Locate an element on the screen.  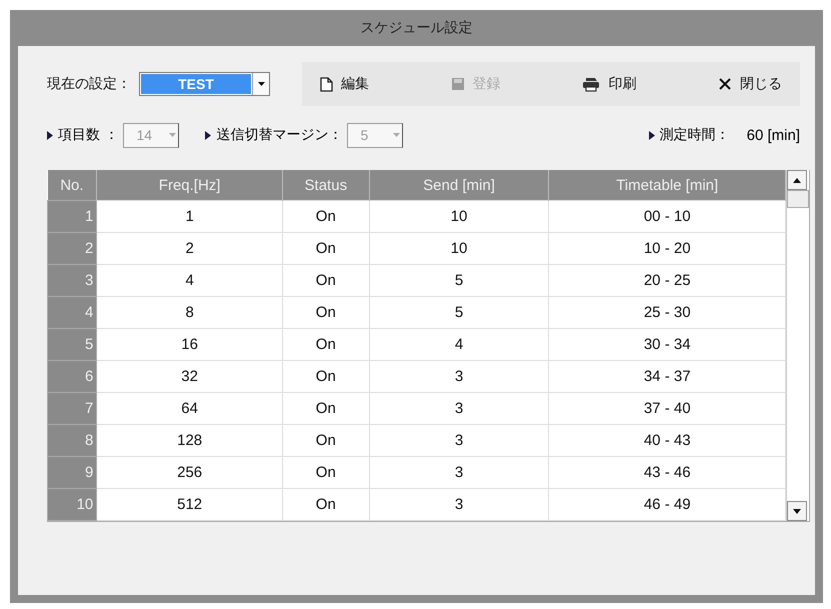
row-number: 7 is located at coordinates (72, 408).